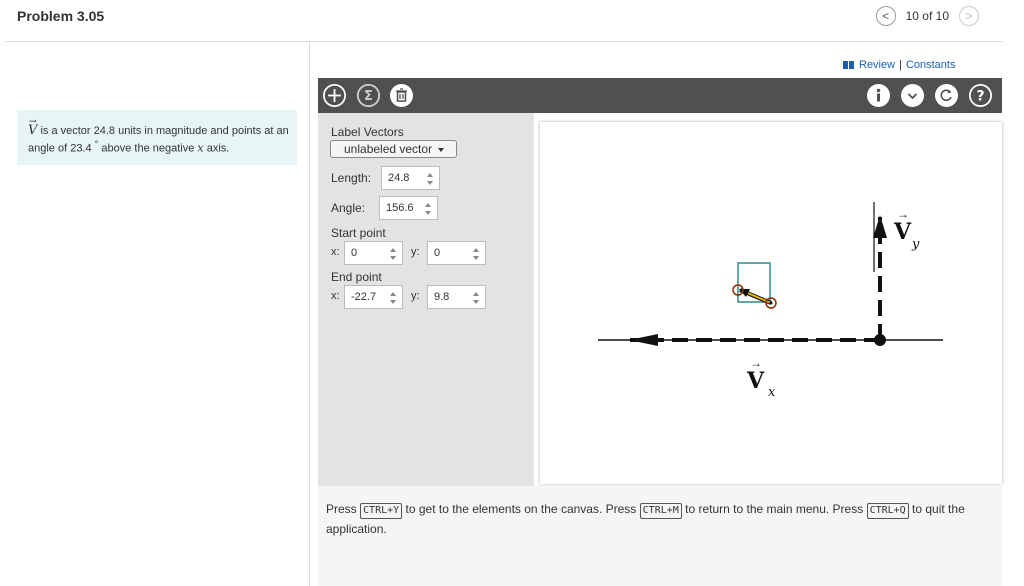 The image size is (1024, 586). Describe the element at coordinates (441, 150) in the screenshot. I see `caret-down-icon` at that location.